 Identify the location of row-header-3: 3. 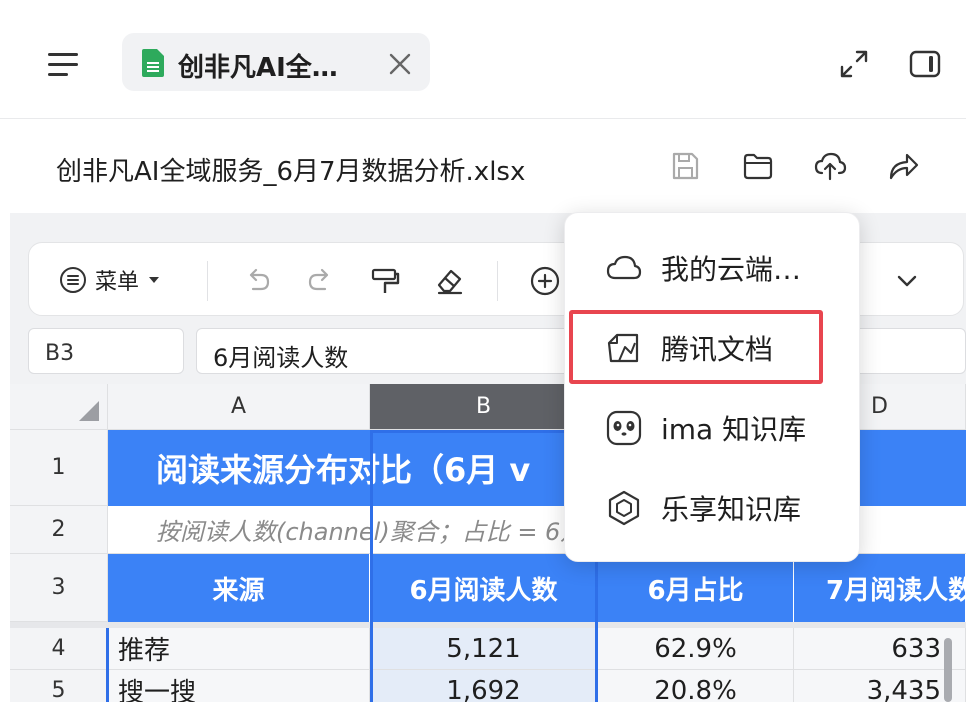
(59, 588).